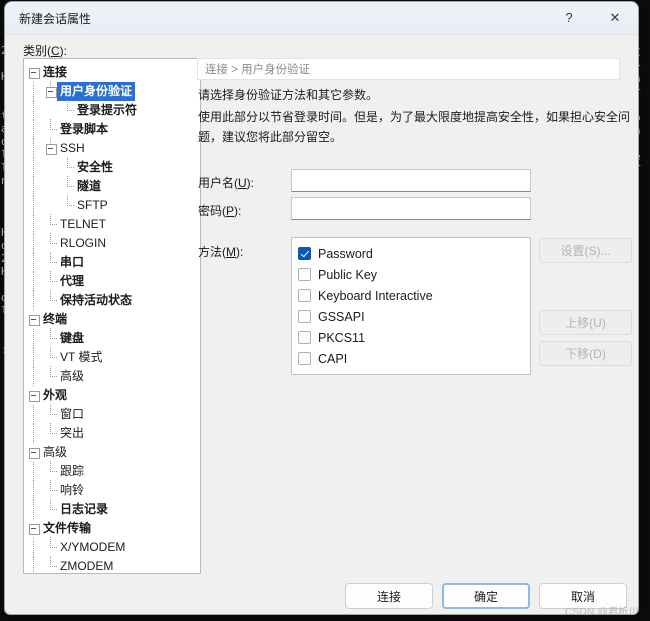 Image resolution: width=650 pixels, height=621 pixels. Describe the element at coordinates (112, 72) in the screenshot. I see `tree-item: 连接` at that location.